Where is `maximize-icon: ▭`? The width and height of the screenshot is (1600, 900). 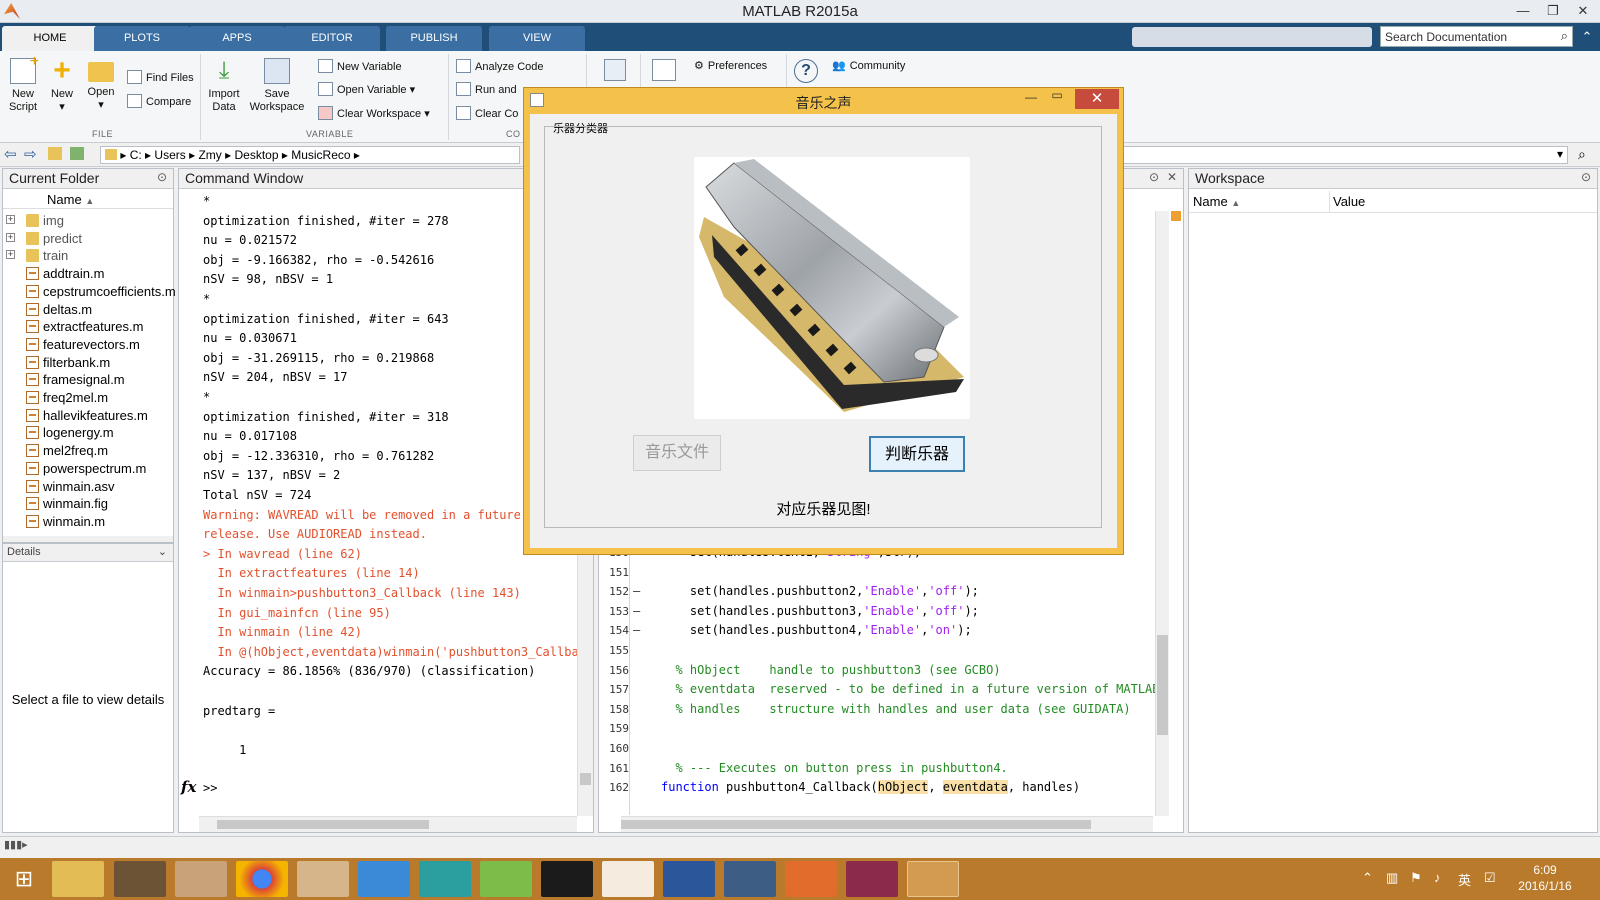 maximize-icon: ▭ is located at coordinates (1057, 95).